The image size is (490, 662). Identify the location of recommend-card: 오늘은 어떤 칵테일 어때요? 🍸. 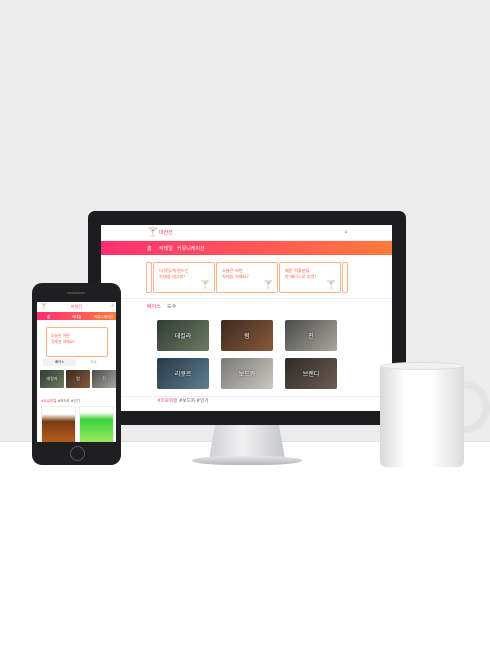
(247, 277).